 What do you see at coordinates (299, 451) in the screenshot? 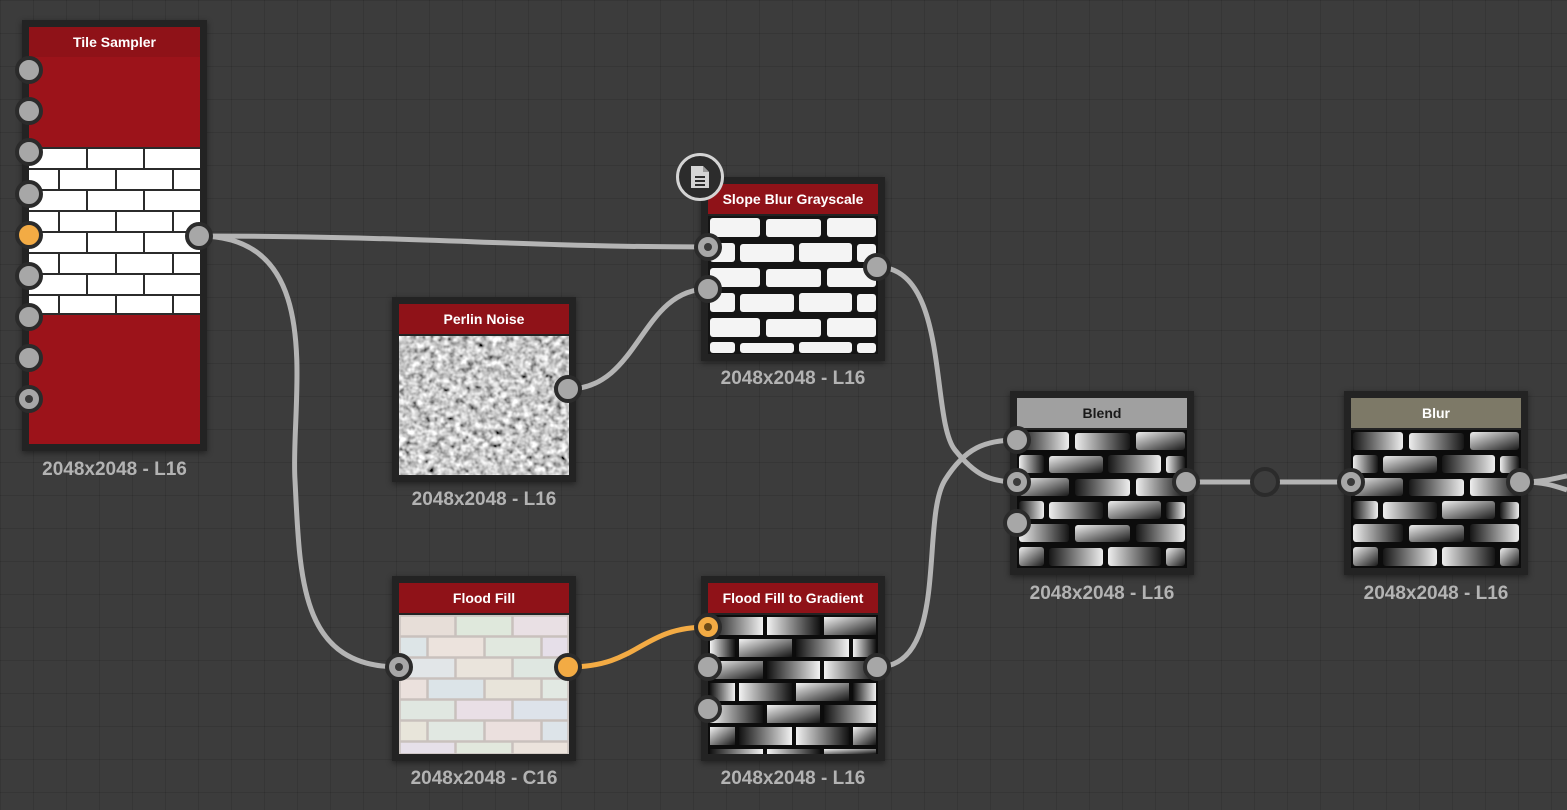
I see `wire-tile-sampler-to-flood-fill` at bounding box center [299, 451].